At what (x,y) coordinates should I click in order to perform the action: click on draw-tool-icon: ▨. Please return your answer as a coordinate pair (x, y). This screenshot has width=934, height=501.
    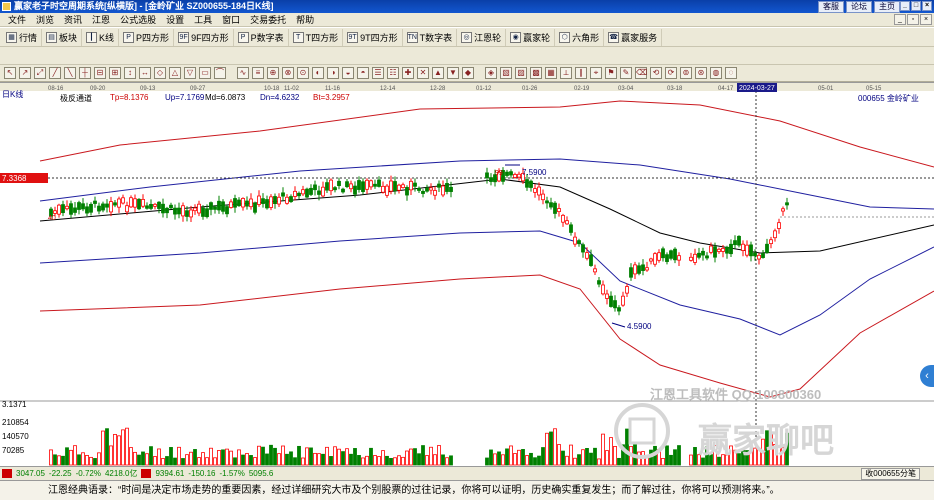
    Looking at the image, I should click on (521, 73).